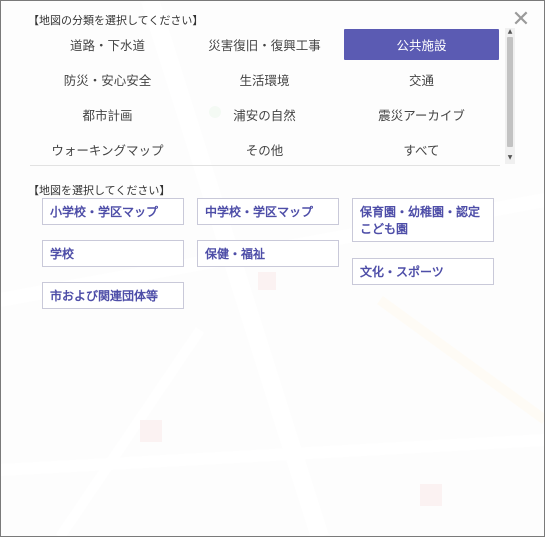 The height and width of the screenshot is (537, 545). What do you see at coordinates (116, 20) in the screenshot?
I see `category-section-header: 【地図の分類を選択してください】` at bounding box center [116, 20].